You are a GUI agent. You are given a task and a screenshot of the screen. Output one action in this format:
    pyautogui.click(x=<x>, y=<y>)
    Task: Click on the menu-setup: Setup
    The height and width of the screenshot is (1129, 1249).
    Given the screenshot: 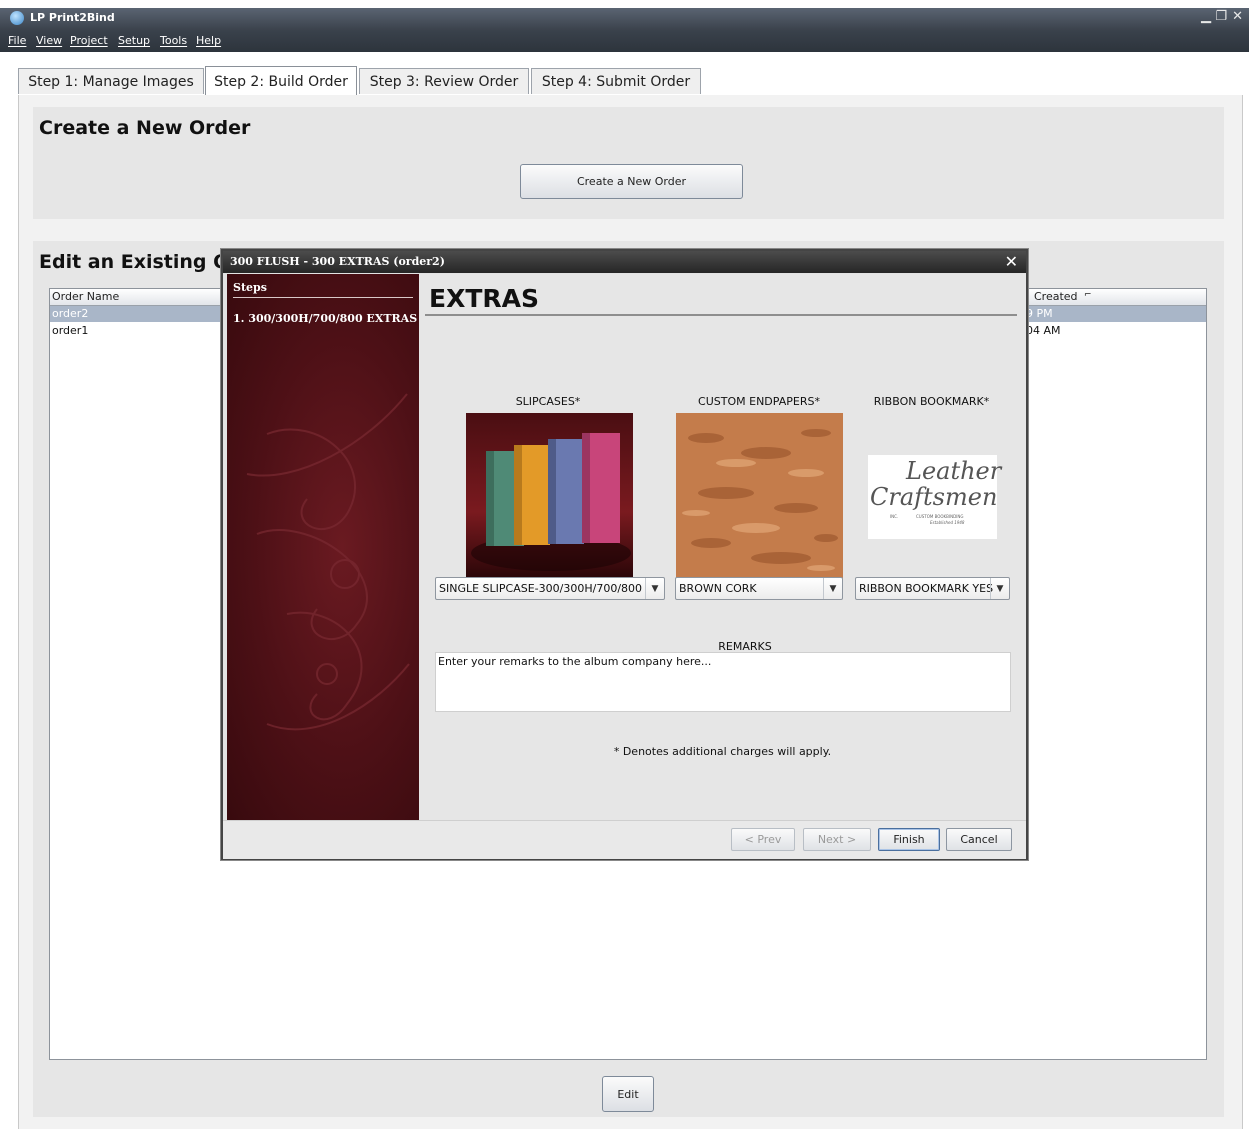 What is the action you would take?
    pyautogui.click(x=134, y=40)
    